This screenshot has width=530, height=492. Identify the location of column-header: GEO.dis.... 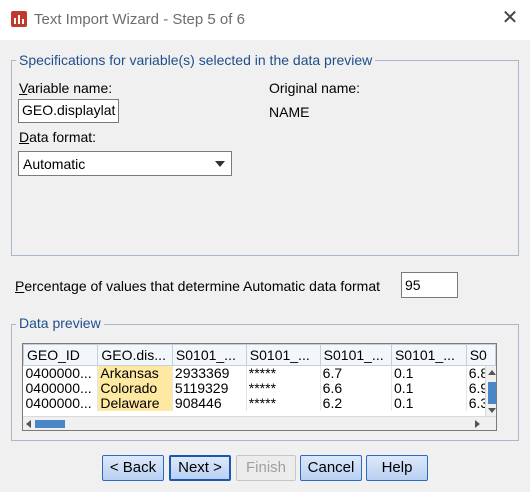
(135, 355).